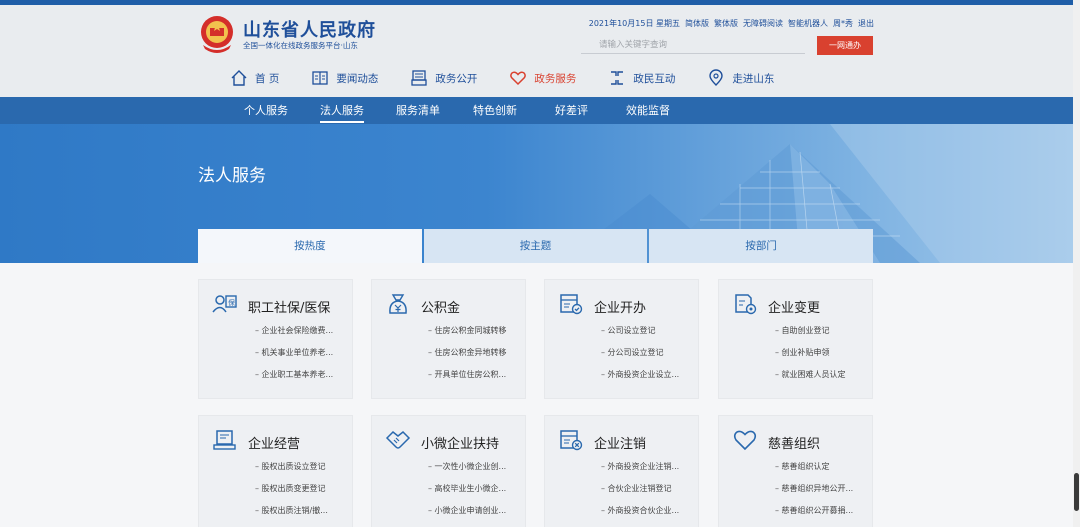  I want to click on accessibility-link: 无障碍阅读, so click(763, 23).